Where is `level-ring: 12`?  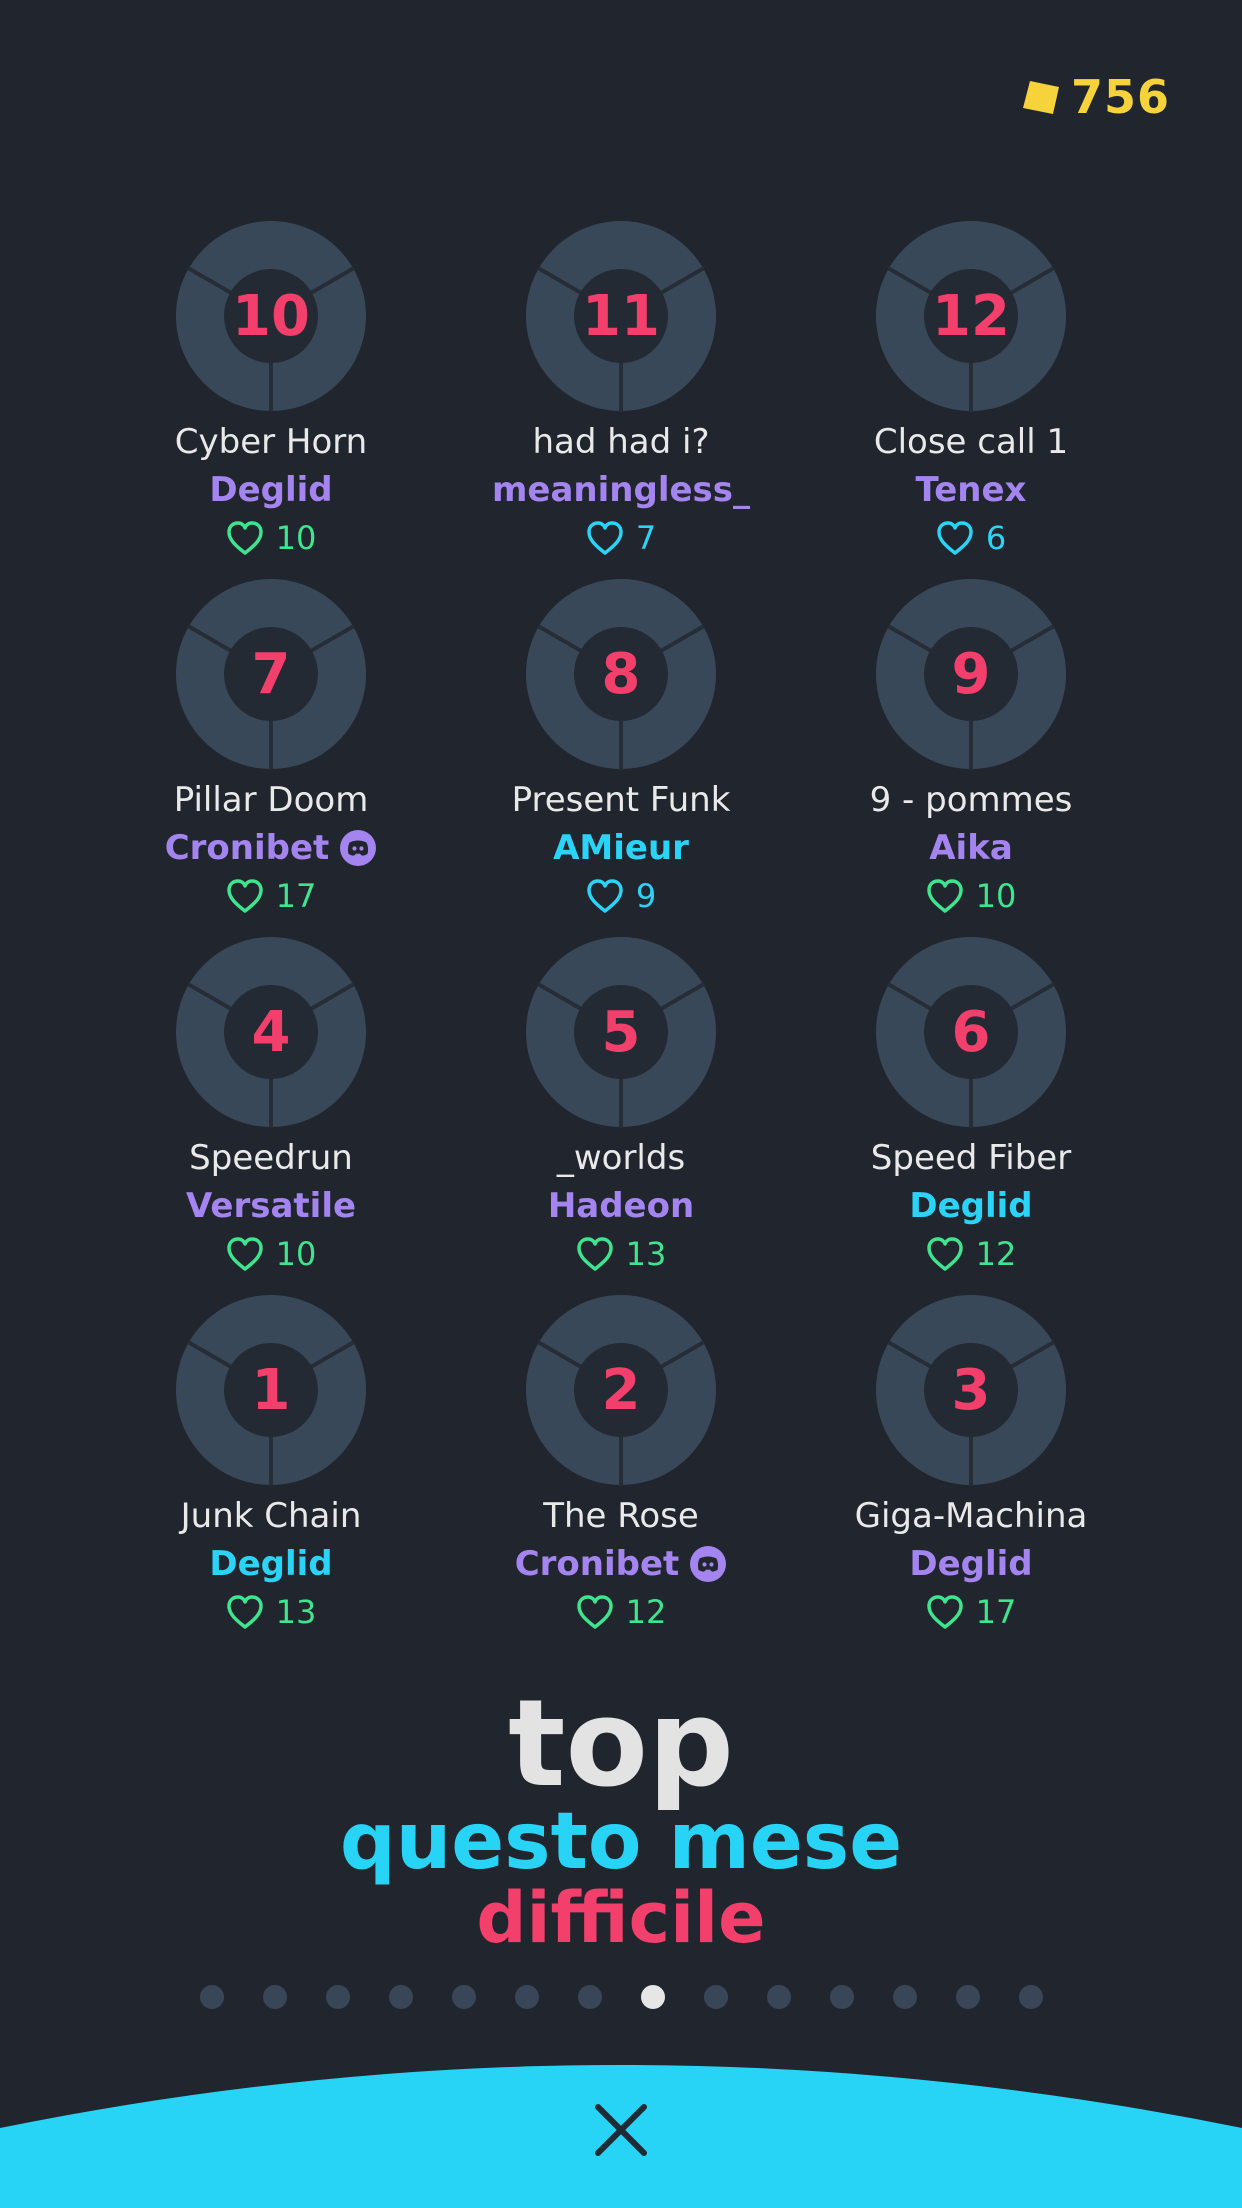 level-ring: 12 is located at coordinates (971, 316).